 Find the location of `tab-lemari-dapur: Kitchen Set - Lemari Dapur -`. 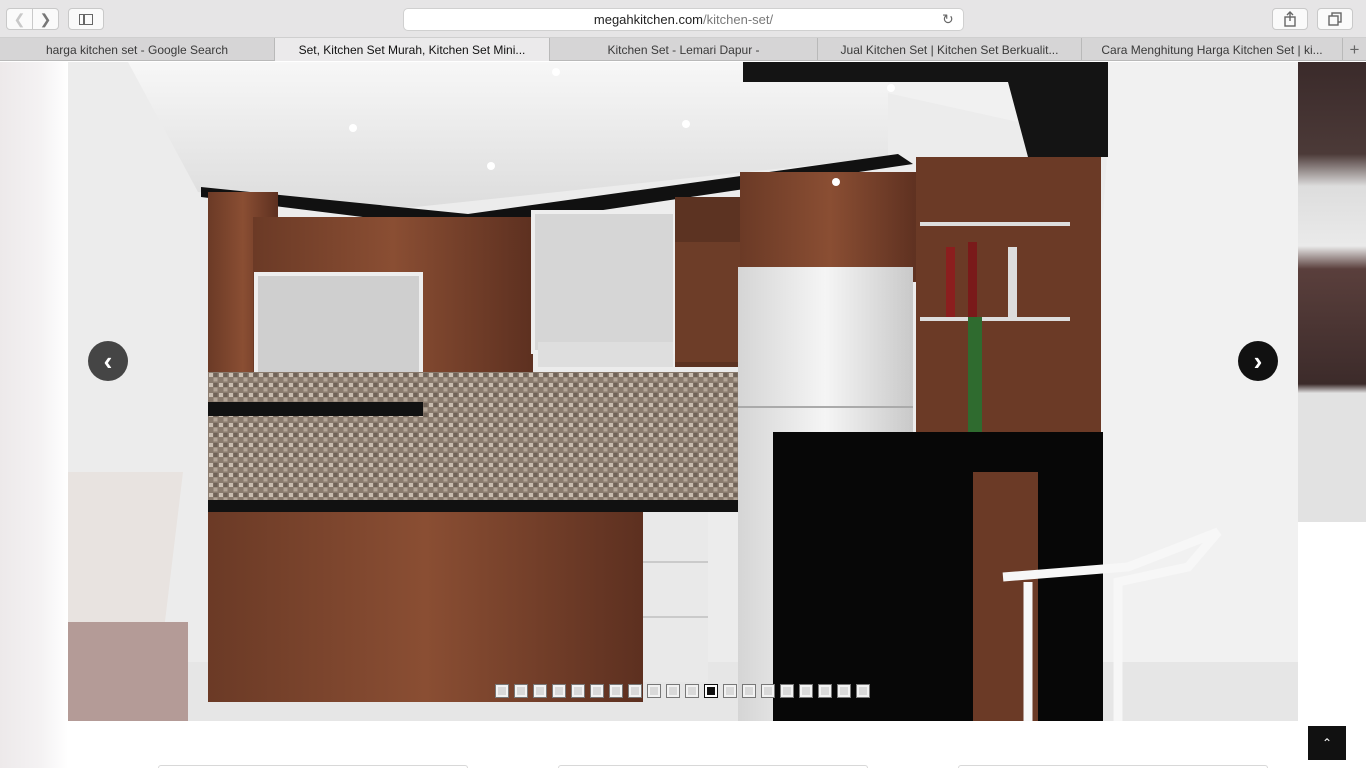

tab-lemari-dapur: Kitchen Set - Lemari Dapur - is located at coordinates (684, 49).